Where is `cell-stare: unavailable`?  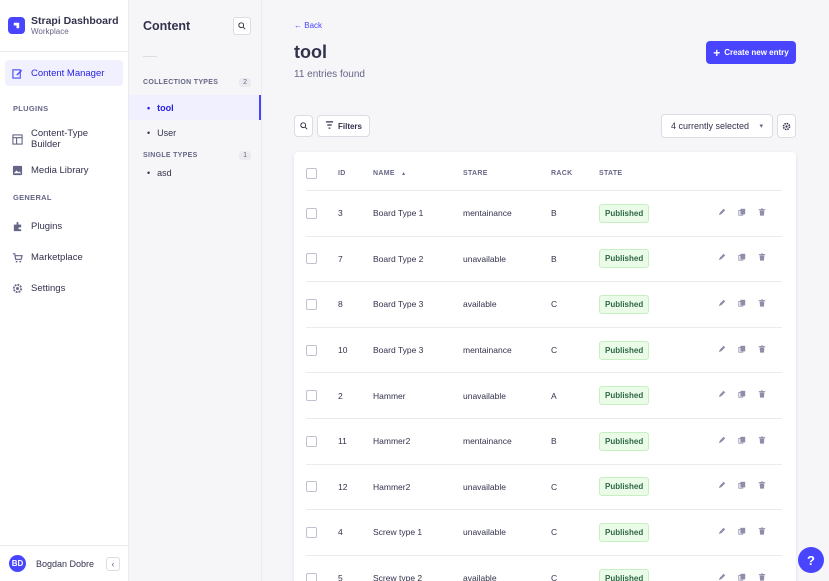 cell-stare: unavailable is located at coordinates (485, 395).